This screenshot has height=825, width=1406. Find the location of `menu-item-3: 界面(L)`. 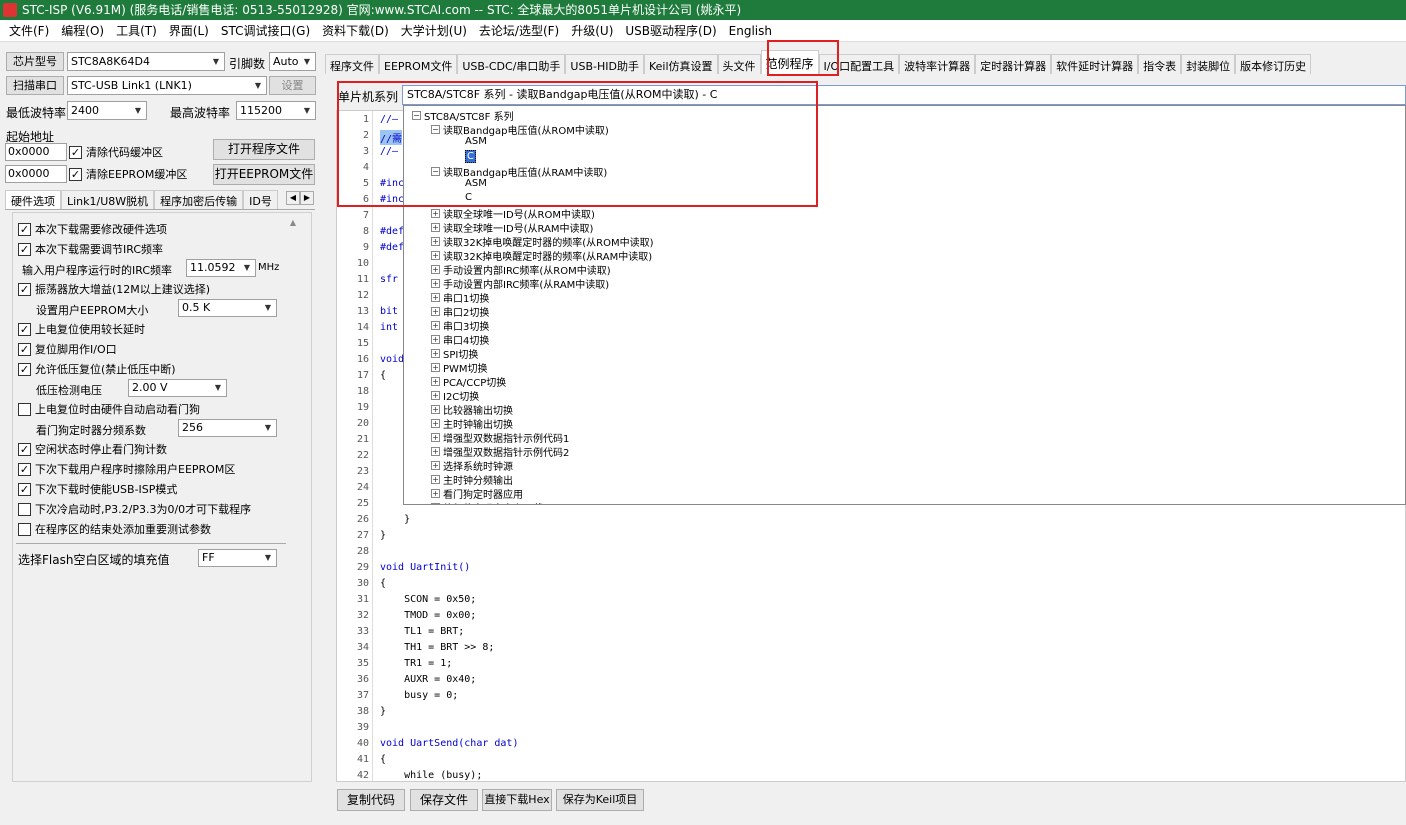

menu-item-3: 界面(L) is located at coordinates (189, 30).